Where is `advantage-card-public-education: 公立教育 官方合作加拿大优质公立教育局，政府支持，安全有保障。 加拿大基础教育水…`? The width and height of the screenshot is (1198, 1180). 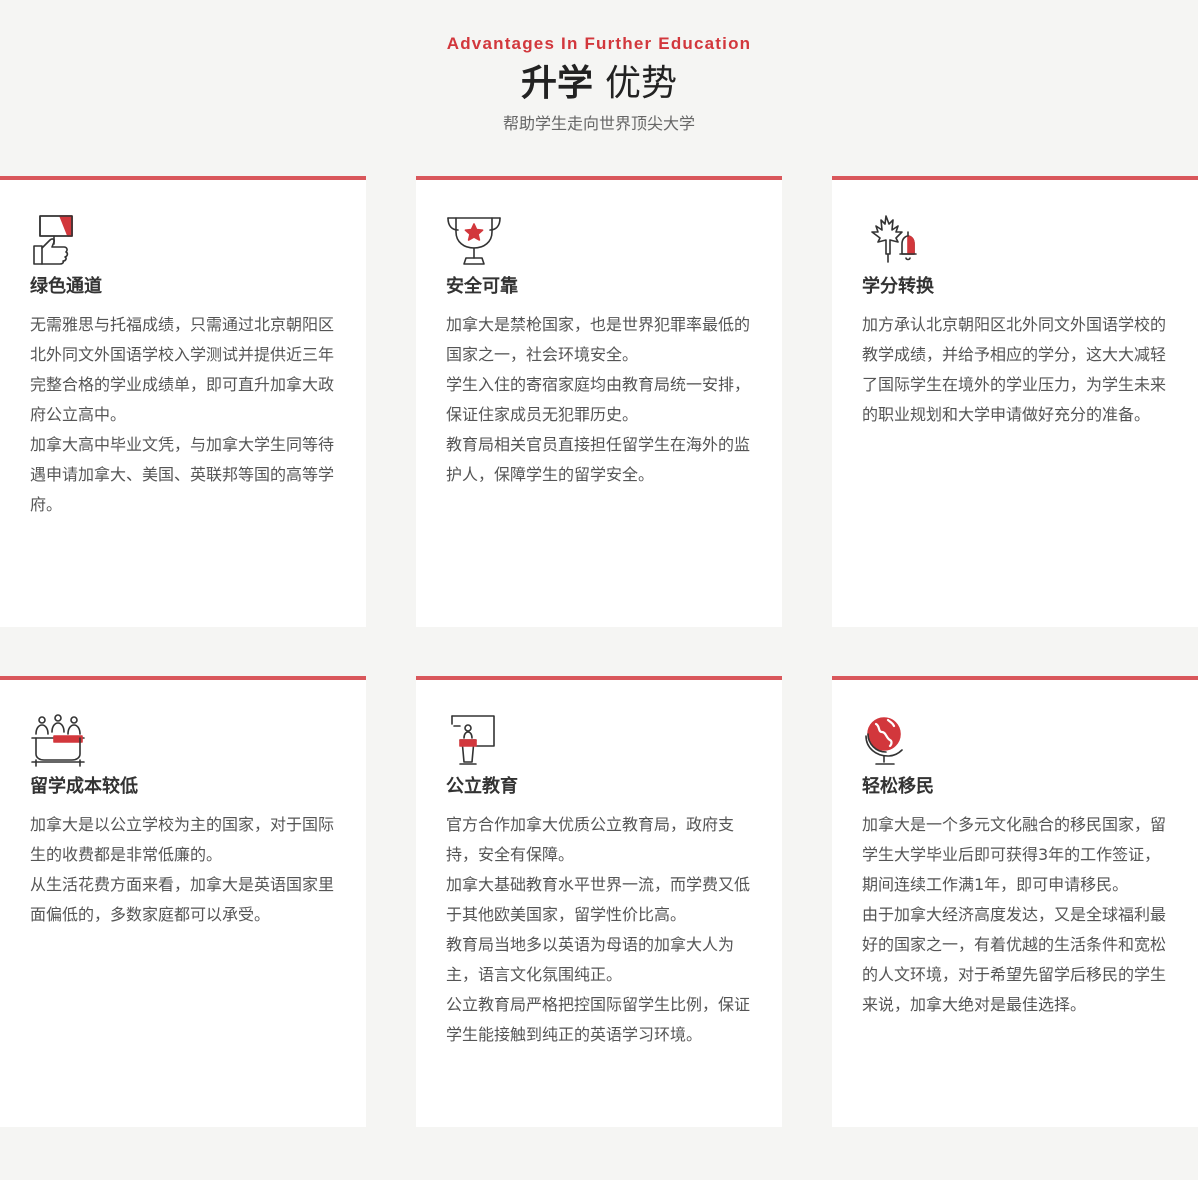
advantage-card-public-education: 公立教育 官方合作加拿大优质公立教育局，政府支持，安全有保障。 加拿大基础教育水… is located at coordinates (599, 901).